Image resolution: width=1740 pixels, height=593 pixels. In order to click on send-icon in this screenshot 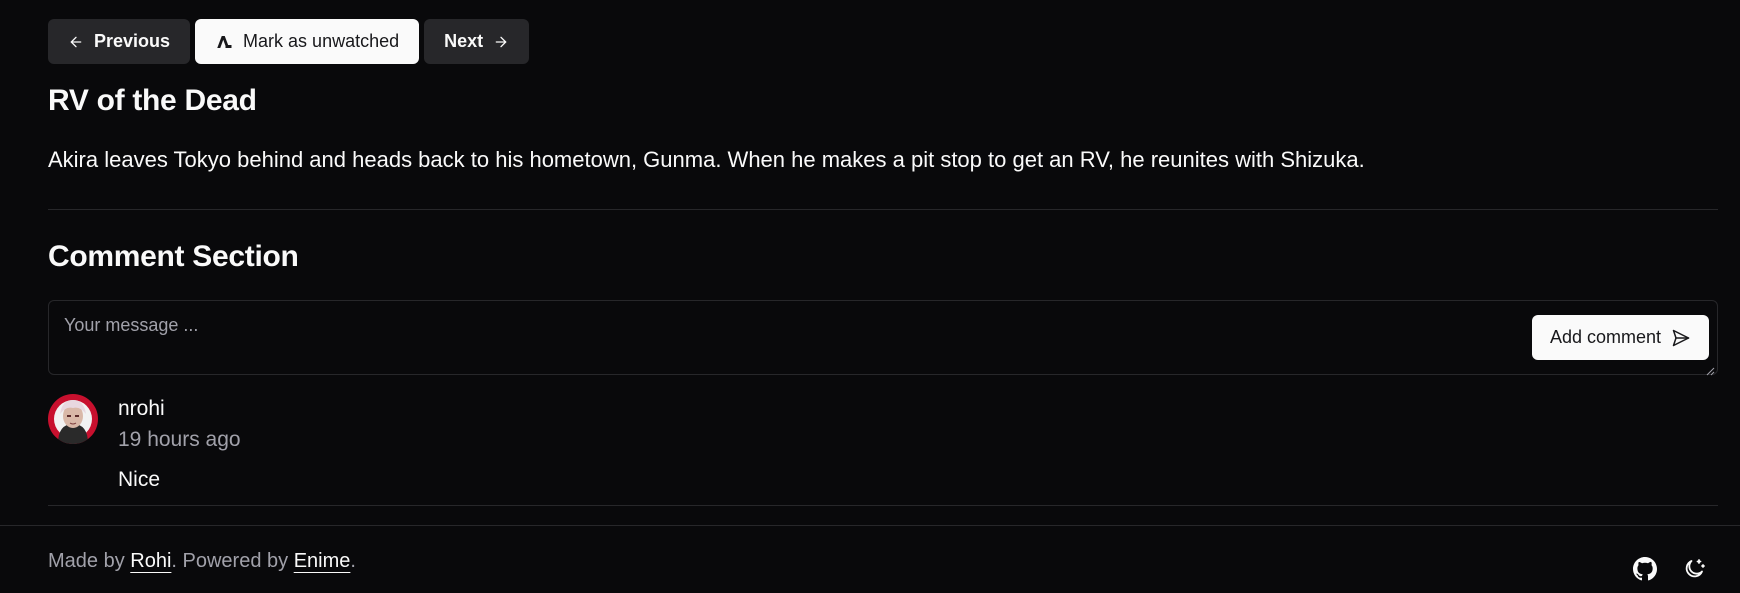, I will do `click(1681, 338)`.